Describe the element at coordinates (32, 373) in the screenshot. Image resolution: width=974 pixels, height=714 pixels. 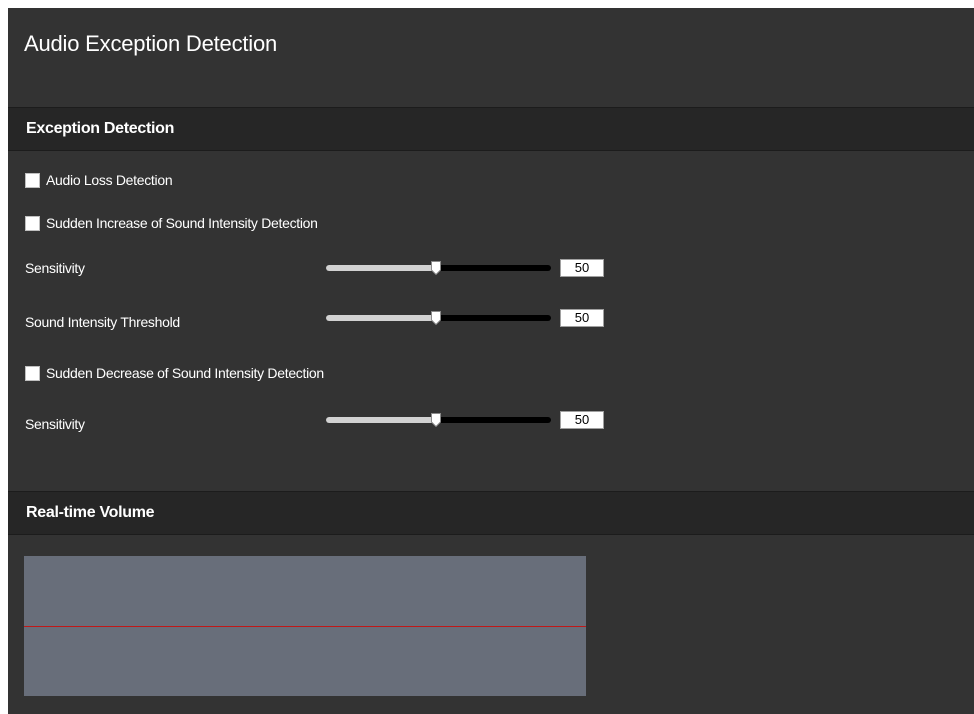
I see `sudden-decrease-checkbox` at that location.